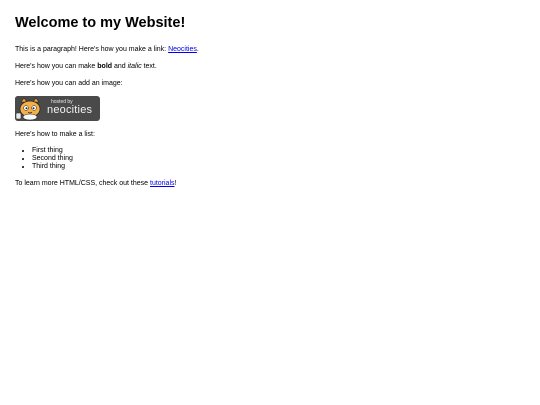  What do you see at coordinates (134, 66) in the screenshot?
I see `italic-text: italic` at bounding box center [134, 66].